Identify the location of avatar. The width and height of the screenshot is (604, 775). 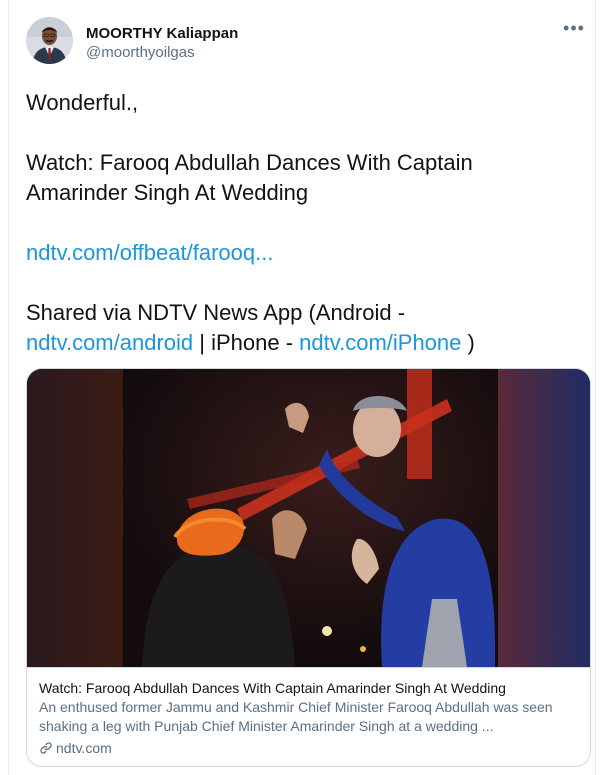
(49, 40).